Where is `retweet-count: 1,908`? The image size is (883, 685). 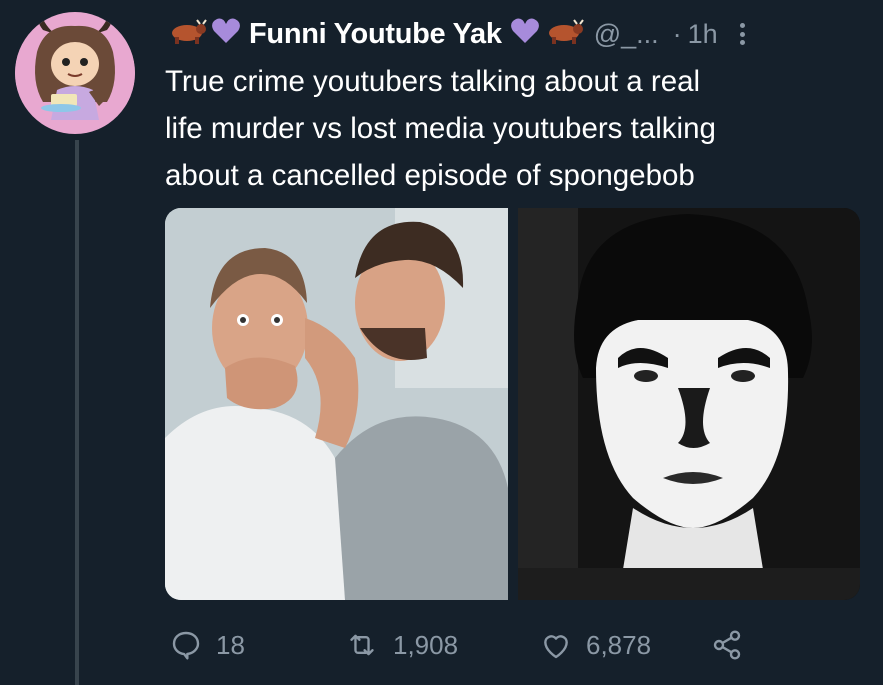
retweet-count: 1,908 is located at coordinates (426, 644).